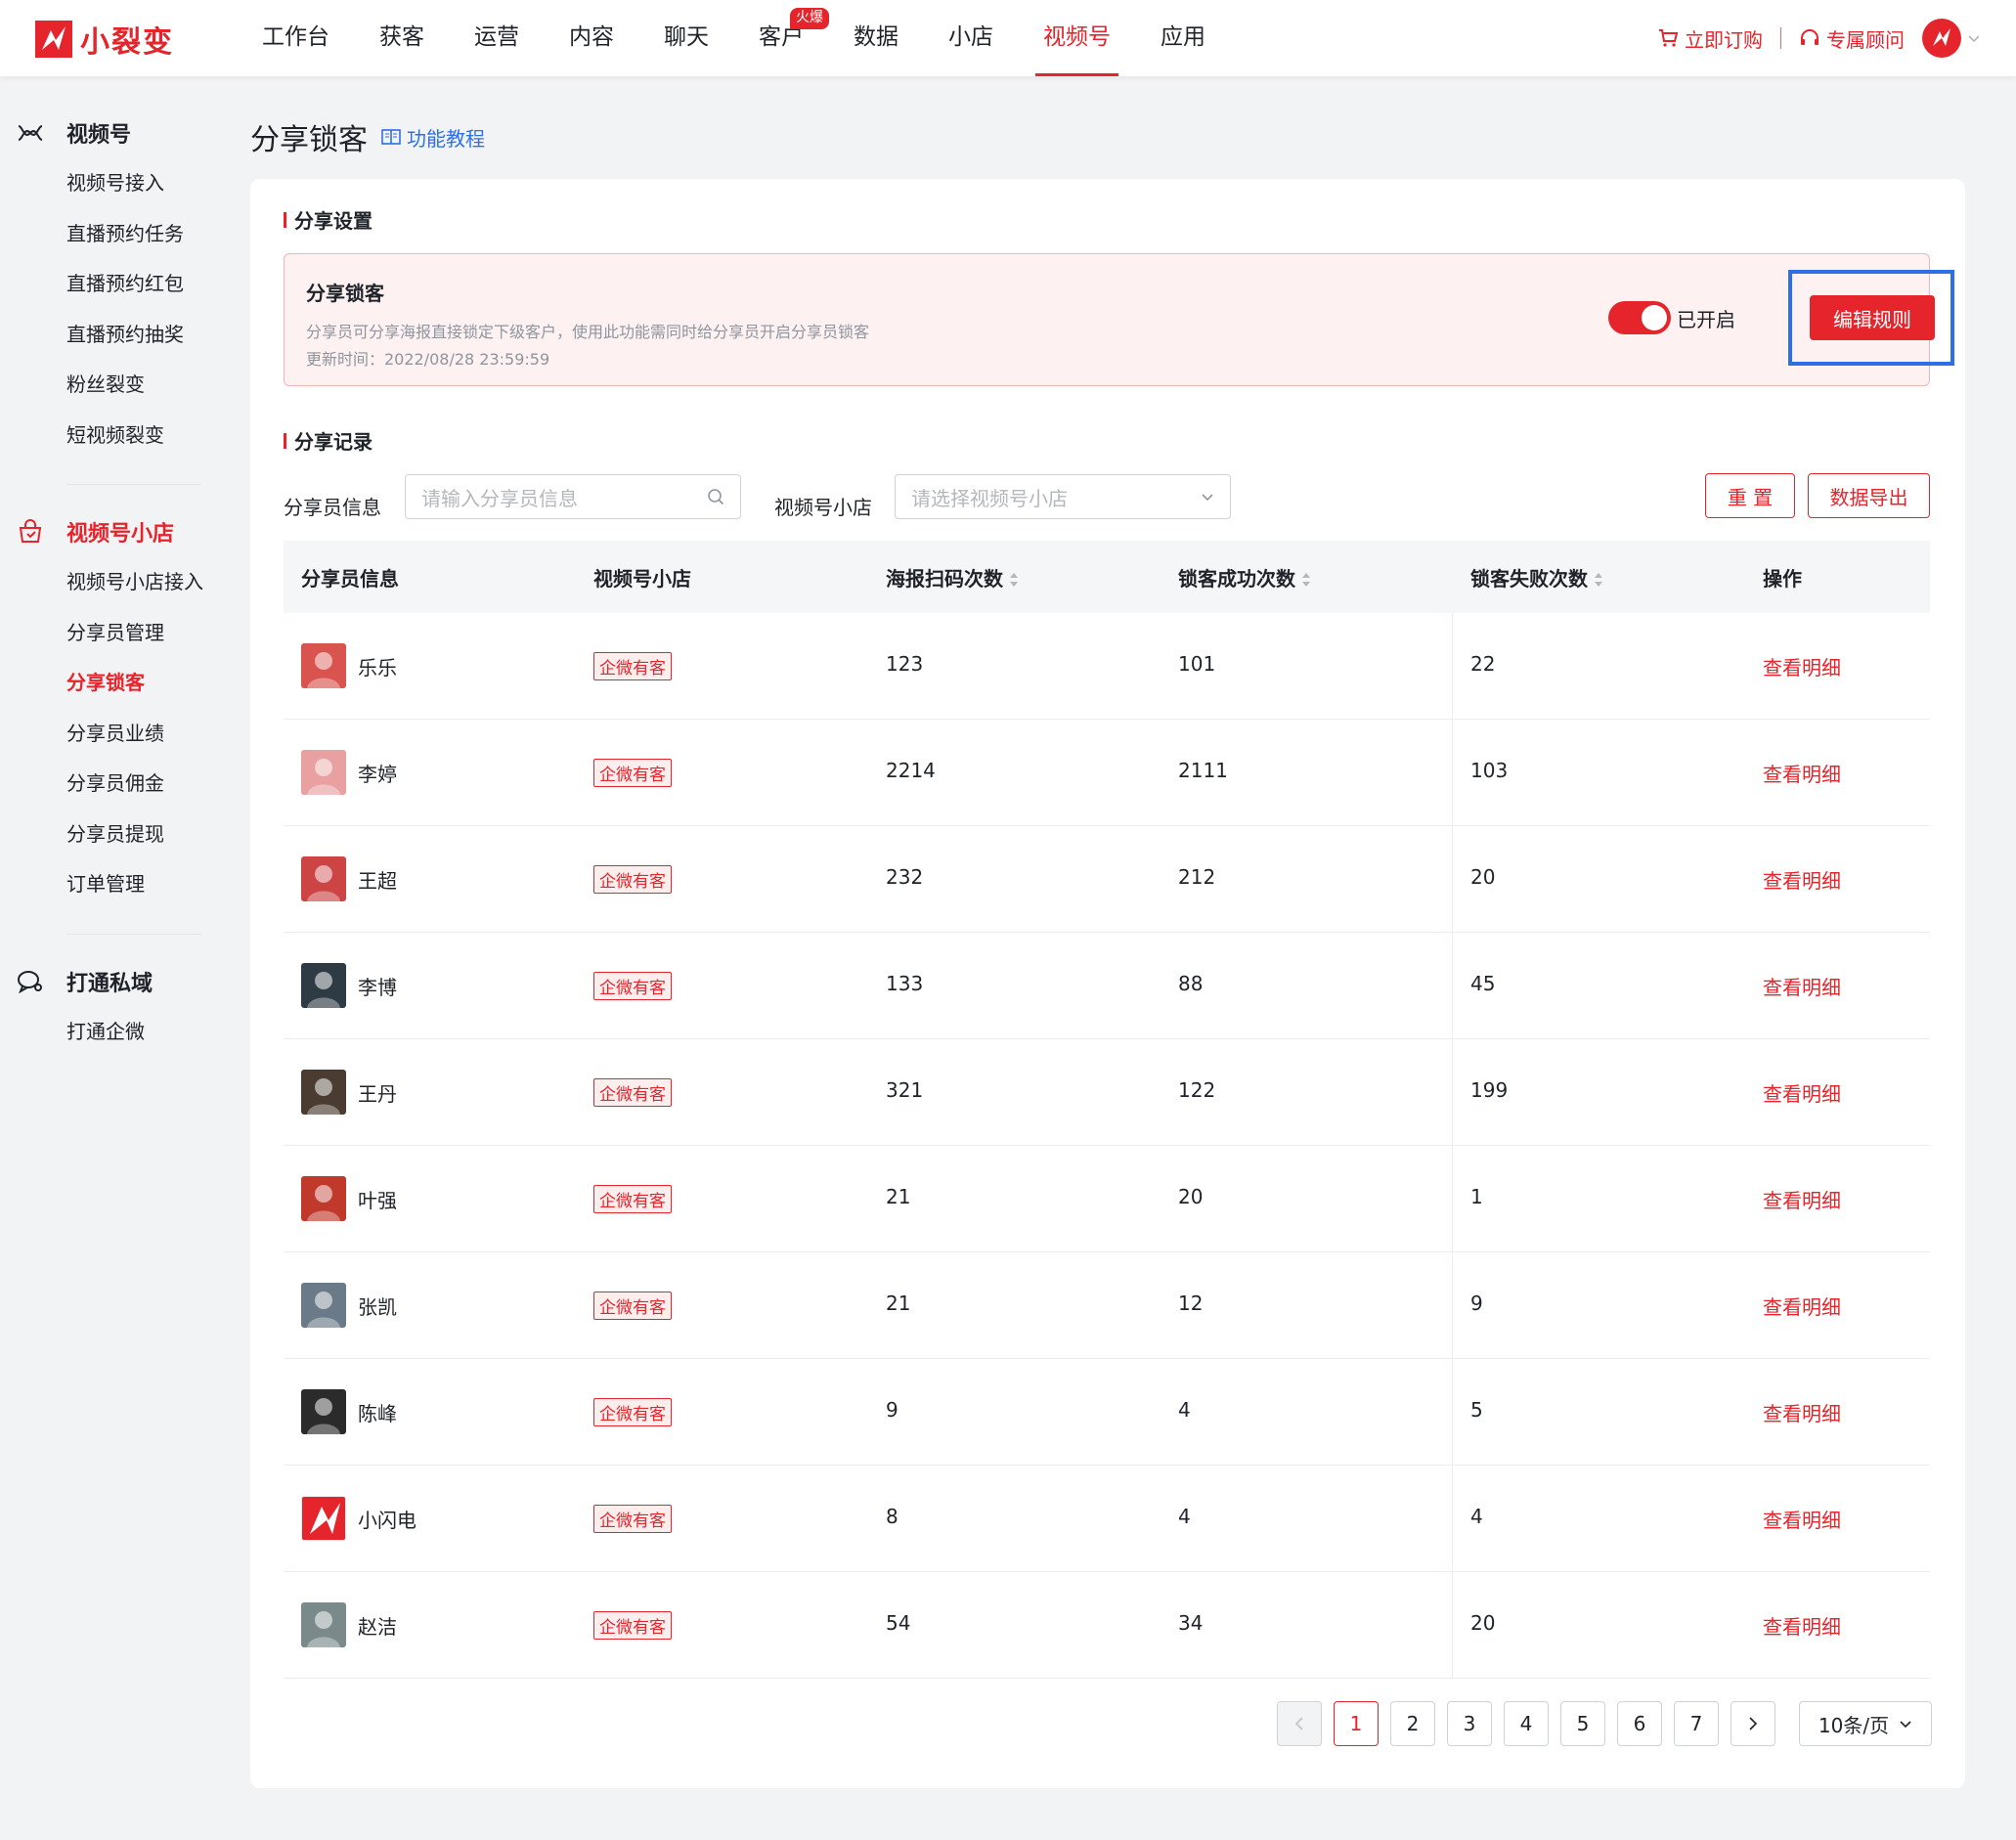 The height and width of the screenshot is (1840, 2016). Describe the element at coordinates (112, 285) in the screenshot. I see `sidebar-item: 直播预约红包` at that location.